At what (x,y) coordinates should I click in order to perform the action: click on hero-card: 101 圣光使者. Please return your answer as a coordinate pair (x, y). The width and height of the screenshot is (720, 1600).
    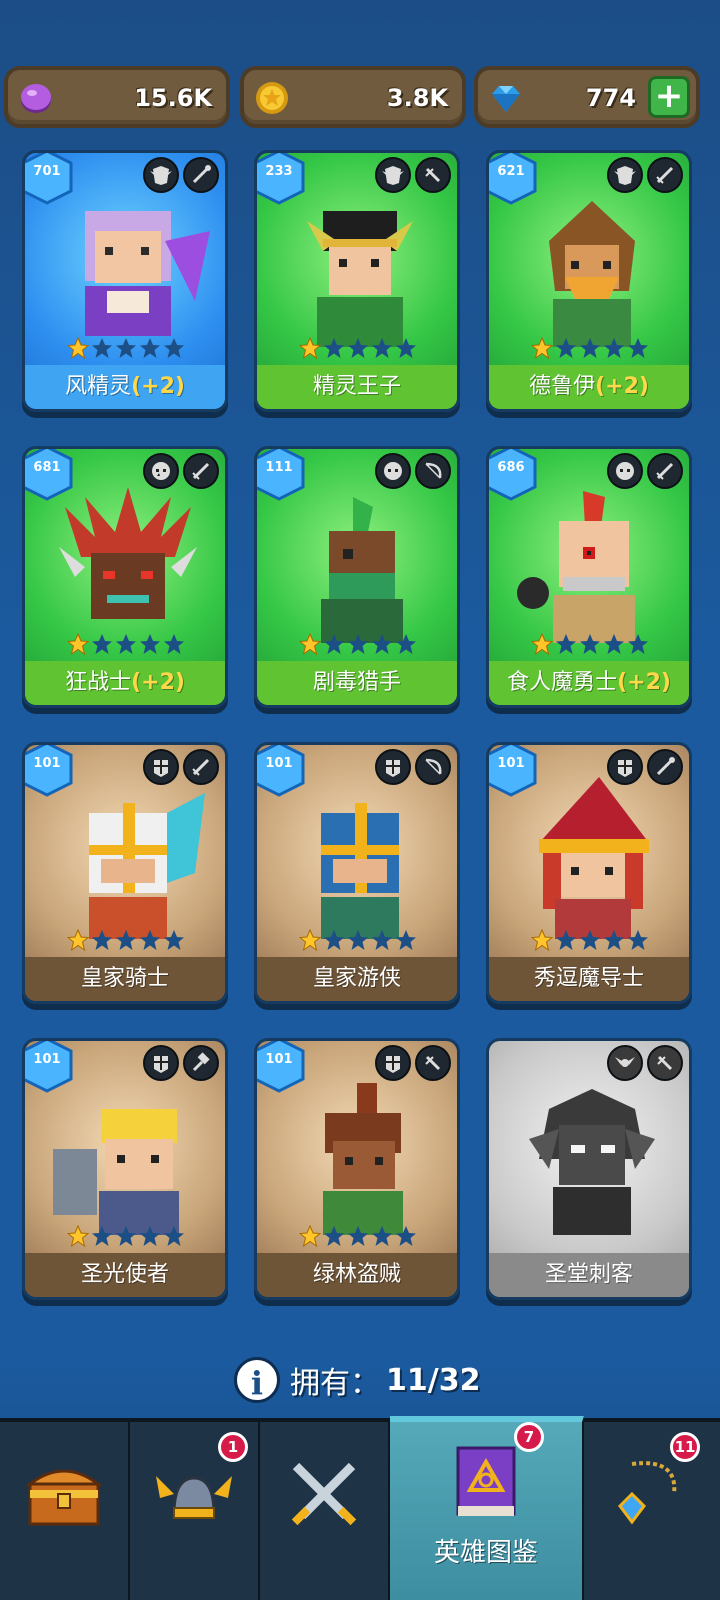
    Looking at the image, I should click on (125, 1169).